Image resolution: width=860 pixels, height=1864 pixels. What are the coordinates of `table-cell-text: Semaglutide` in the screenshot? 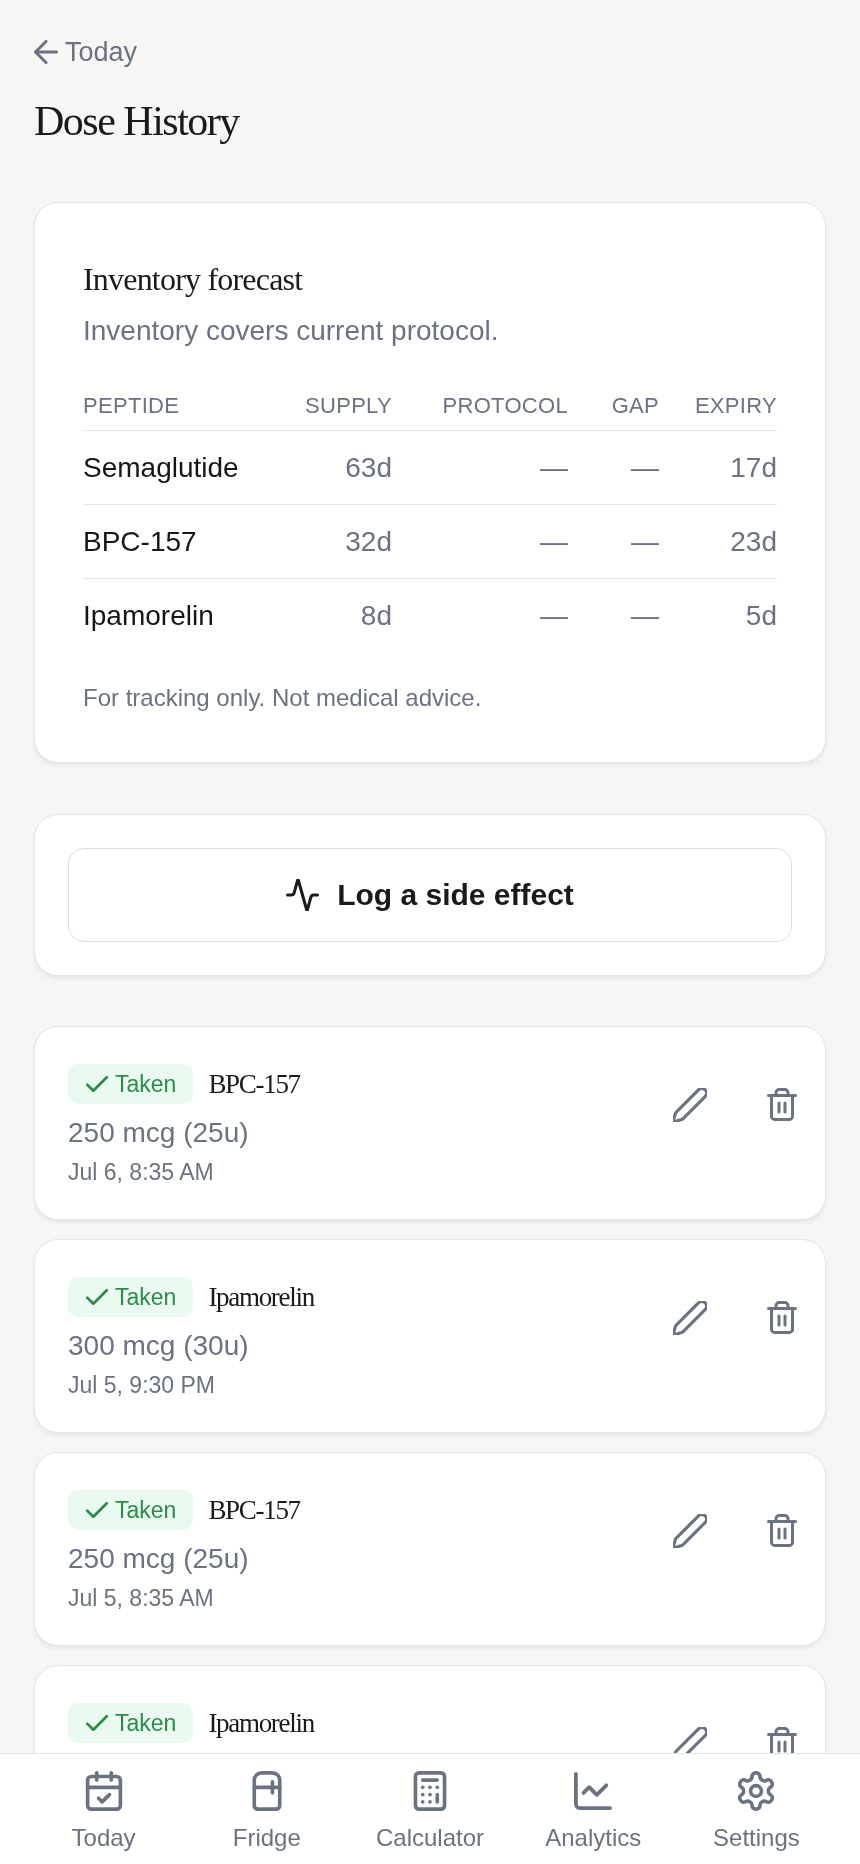 It's located at (161, 467).